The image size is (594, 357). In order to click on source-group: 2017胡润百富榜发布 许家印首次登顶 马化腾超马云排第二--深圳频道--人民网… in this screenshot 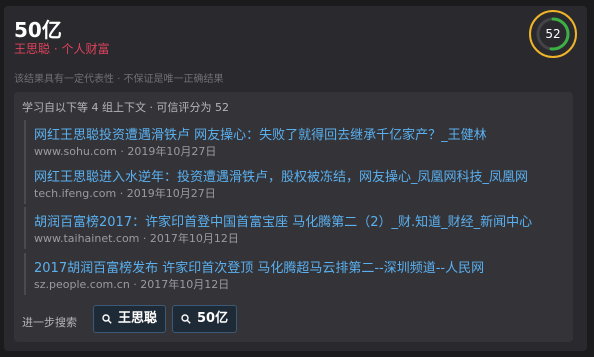, I will do `click(295, 274)`.